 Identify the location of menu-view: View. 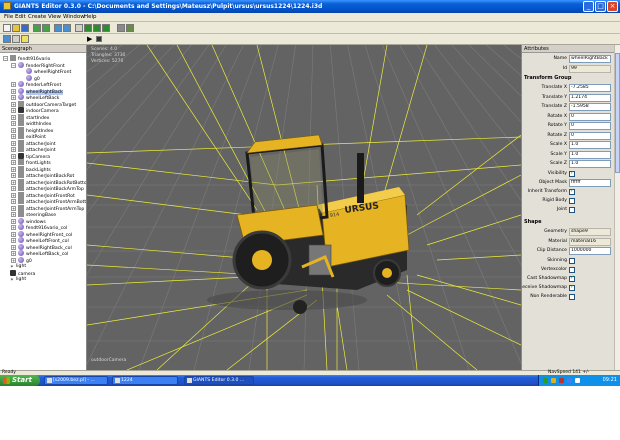
(54, 17).